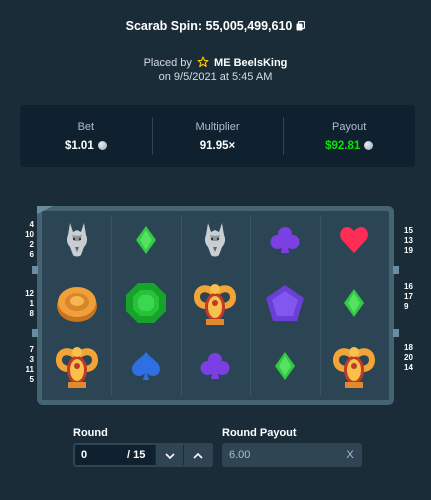  I want to click on round-value: 0, so click(101, 455).